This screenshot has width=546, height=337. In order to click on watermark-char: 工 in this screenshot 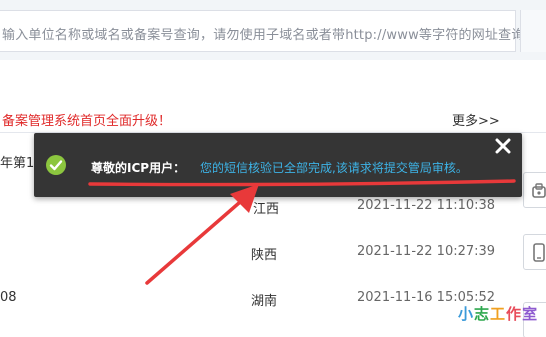, I will do `click(498, 314)`.